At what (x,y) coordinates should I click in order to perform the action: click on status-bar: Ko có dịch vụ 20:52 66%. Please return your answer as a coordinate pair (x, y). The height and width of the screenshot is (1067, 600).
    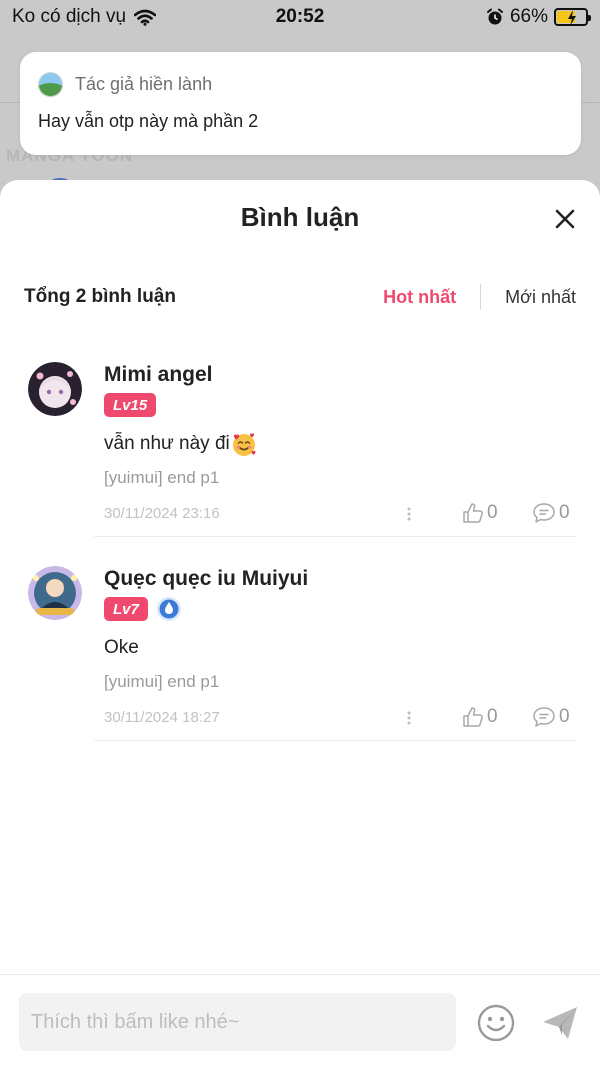
    Looking at the image, I should click on (300, 17).